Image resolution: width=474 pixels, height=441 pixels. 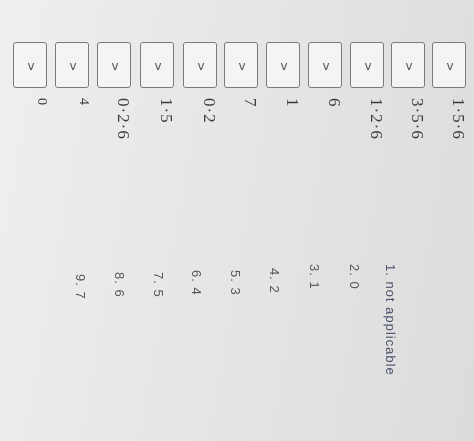 What do you see at coordinates (334, 103) in the screenshot?
I see `row-value: 6` at bounding box center [334, 103].